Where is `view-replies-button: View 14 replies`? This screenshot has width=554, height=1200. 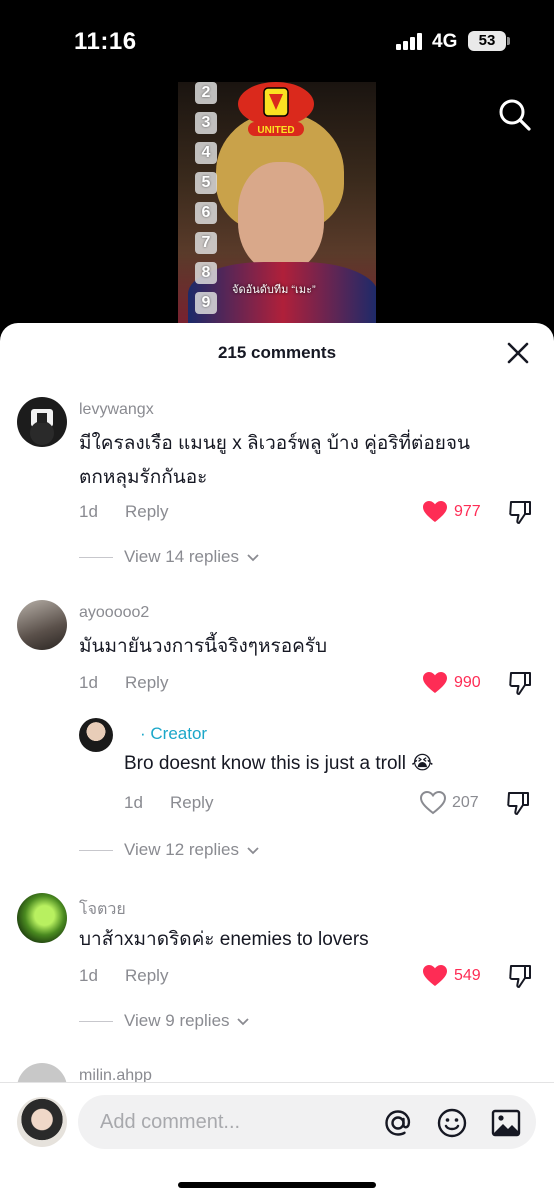
view-replies-button: View 14 replies is located at coordinates (192, 557).